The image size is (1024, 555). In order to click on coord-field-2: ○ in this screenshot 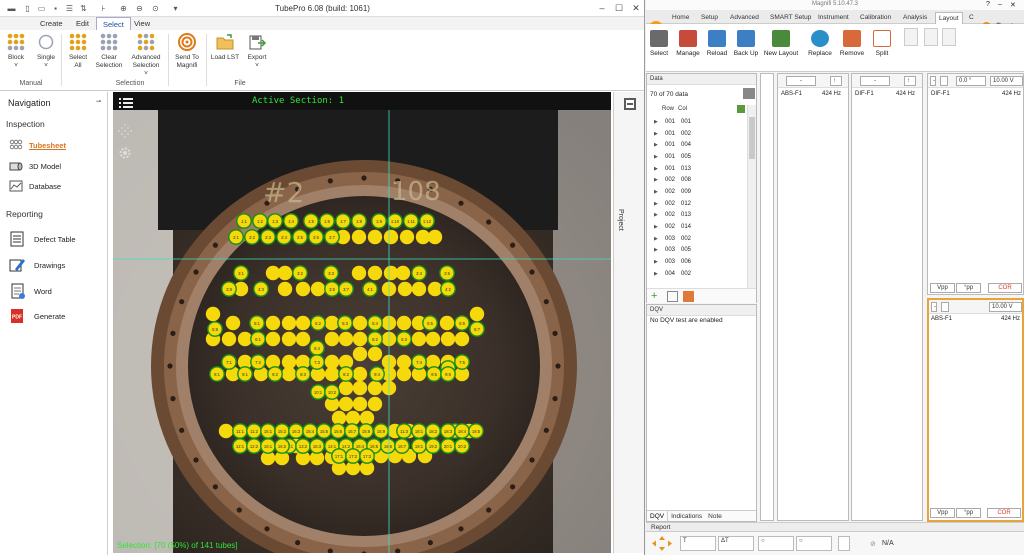, I will do `click(814, 543)`.